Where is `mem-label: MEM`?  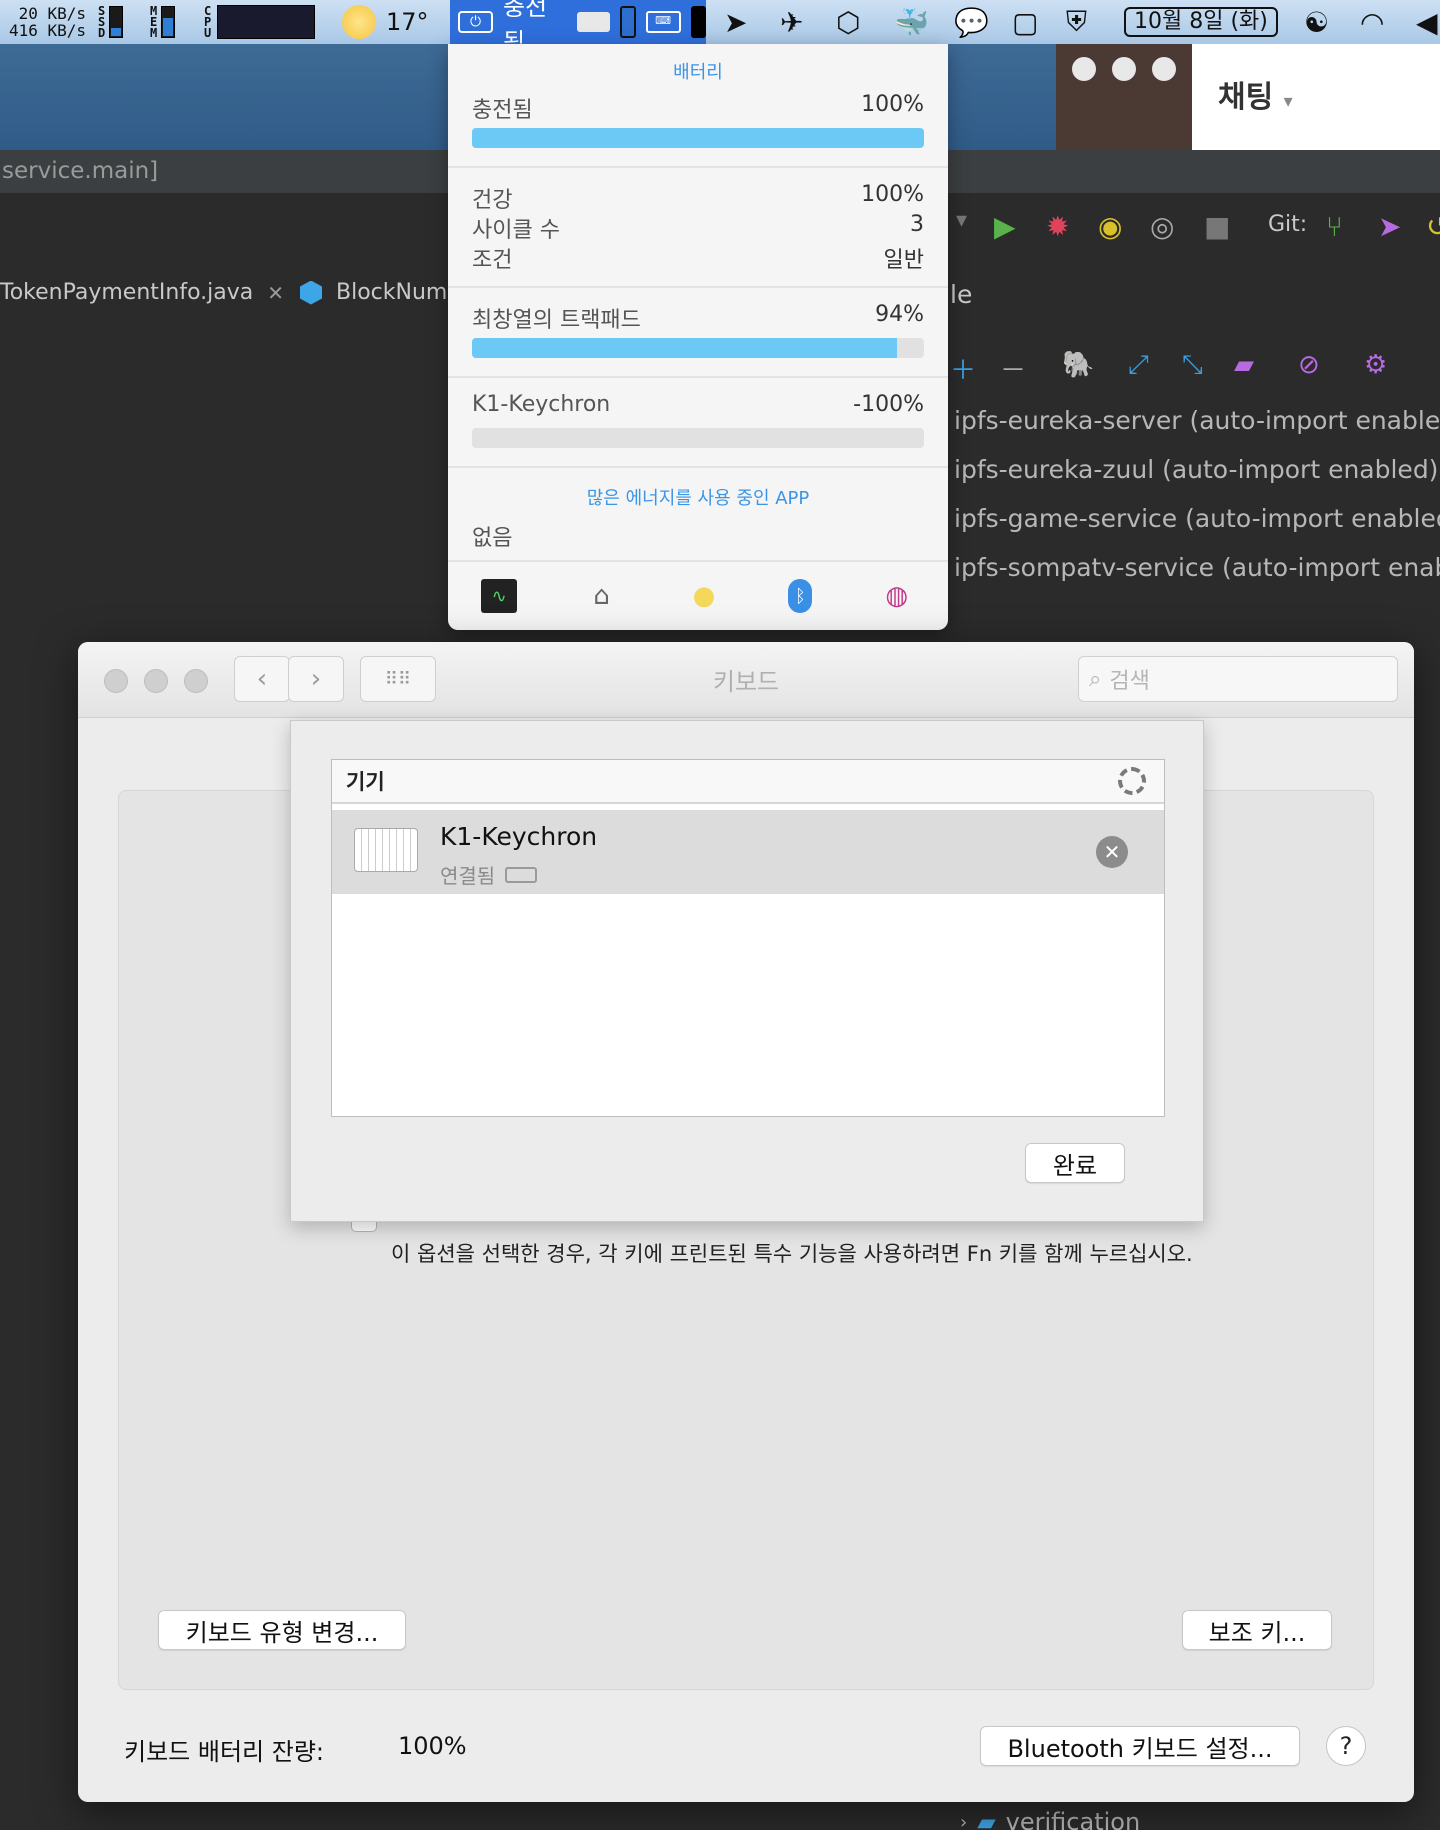 mem-label: MEM is located at coordinates (154, 21).